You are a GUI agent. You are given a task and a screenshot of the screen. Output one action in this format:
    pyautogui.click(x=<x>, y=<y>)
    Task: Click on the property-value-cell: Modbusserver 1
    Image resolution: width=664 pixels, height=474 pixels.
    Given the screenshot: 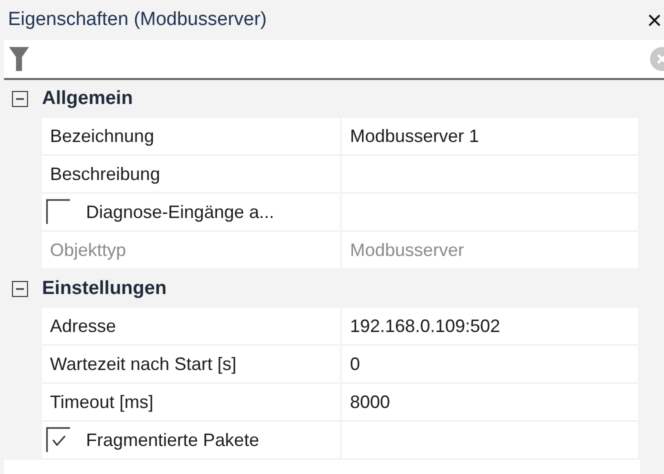 What is the action you would take?
    pyautogui.click(x=491, y=137)
    